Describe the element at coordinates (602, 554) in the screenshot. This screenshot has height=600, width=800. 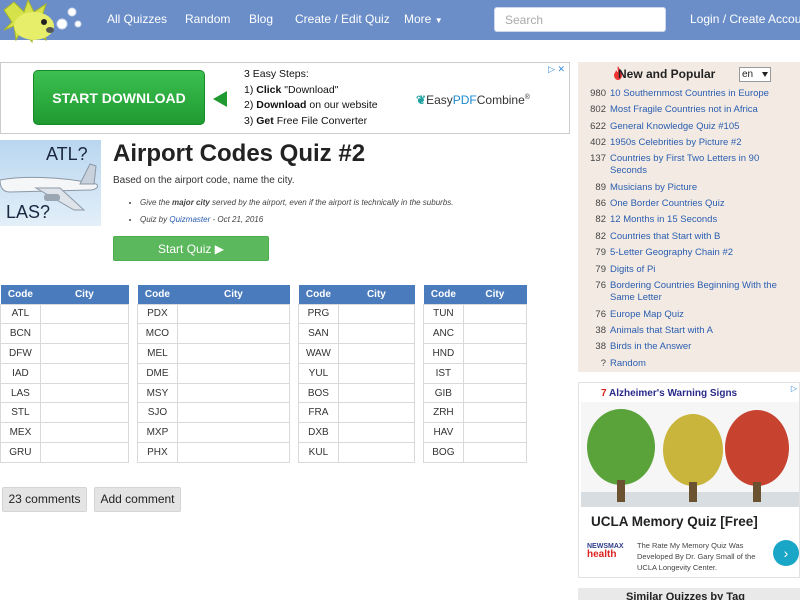
I see `logo-bottom: health` at that location.